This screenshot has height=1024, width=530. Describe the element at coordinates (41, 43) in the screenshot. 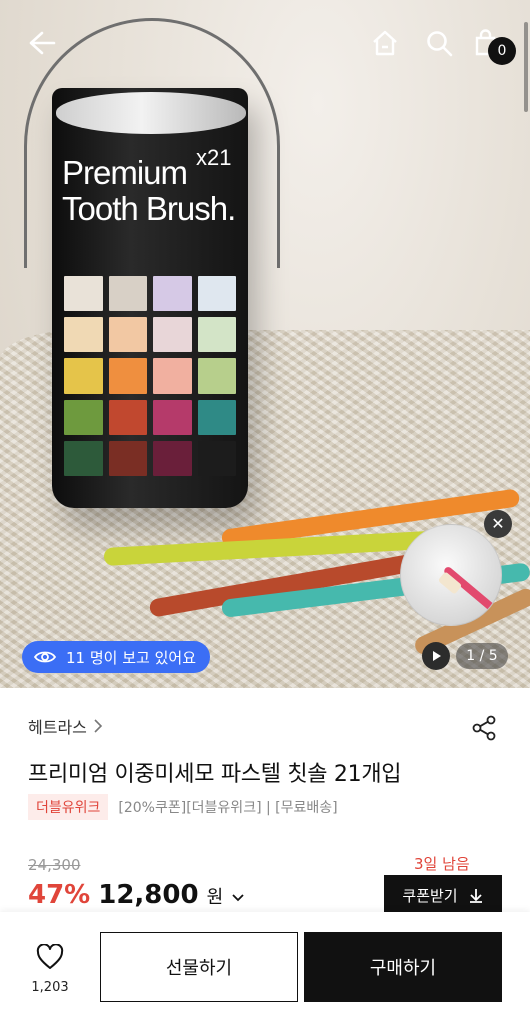

I see `back-arrow-icon` at that location.